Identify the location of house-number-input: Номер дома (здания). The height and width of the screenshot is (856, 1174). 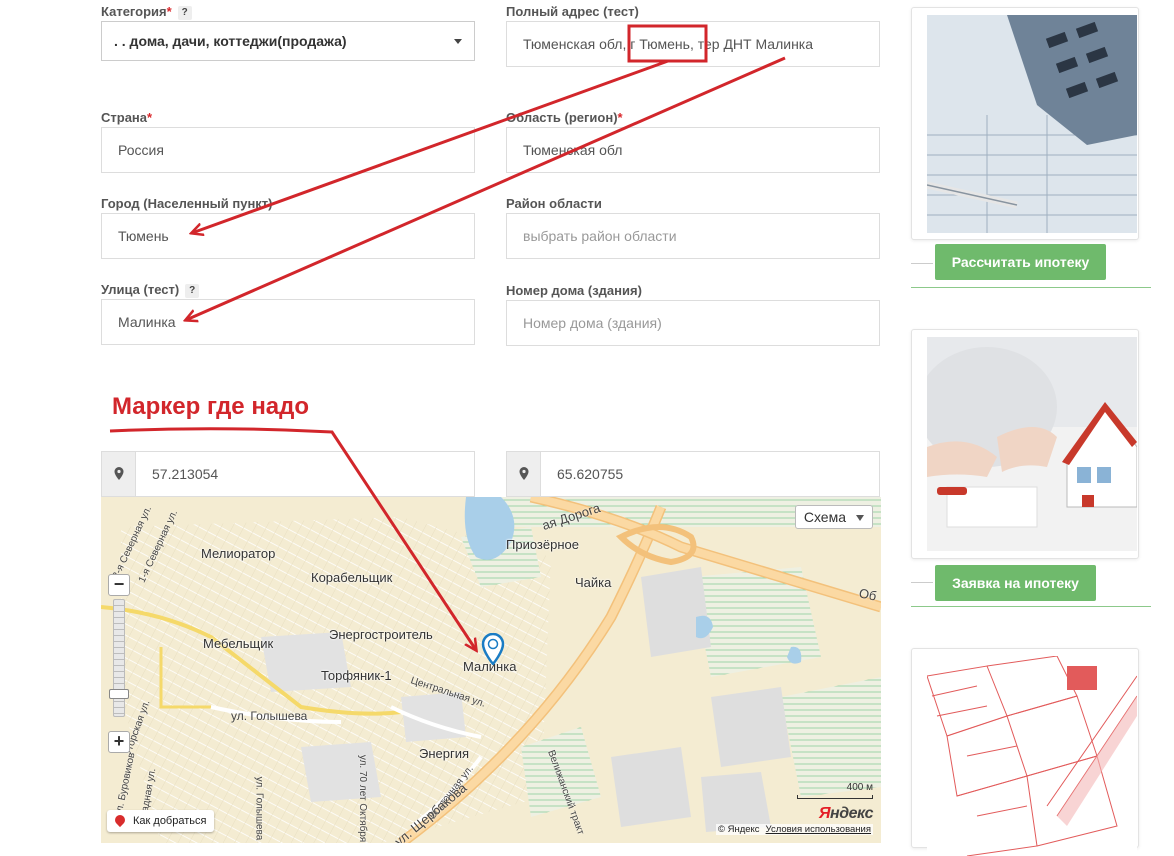
(693, 323).